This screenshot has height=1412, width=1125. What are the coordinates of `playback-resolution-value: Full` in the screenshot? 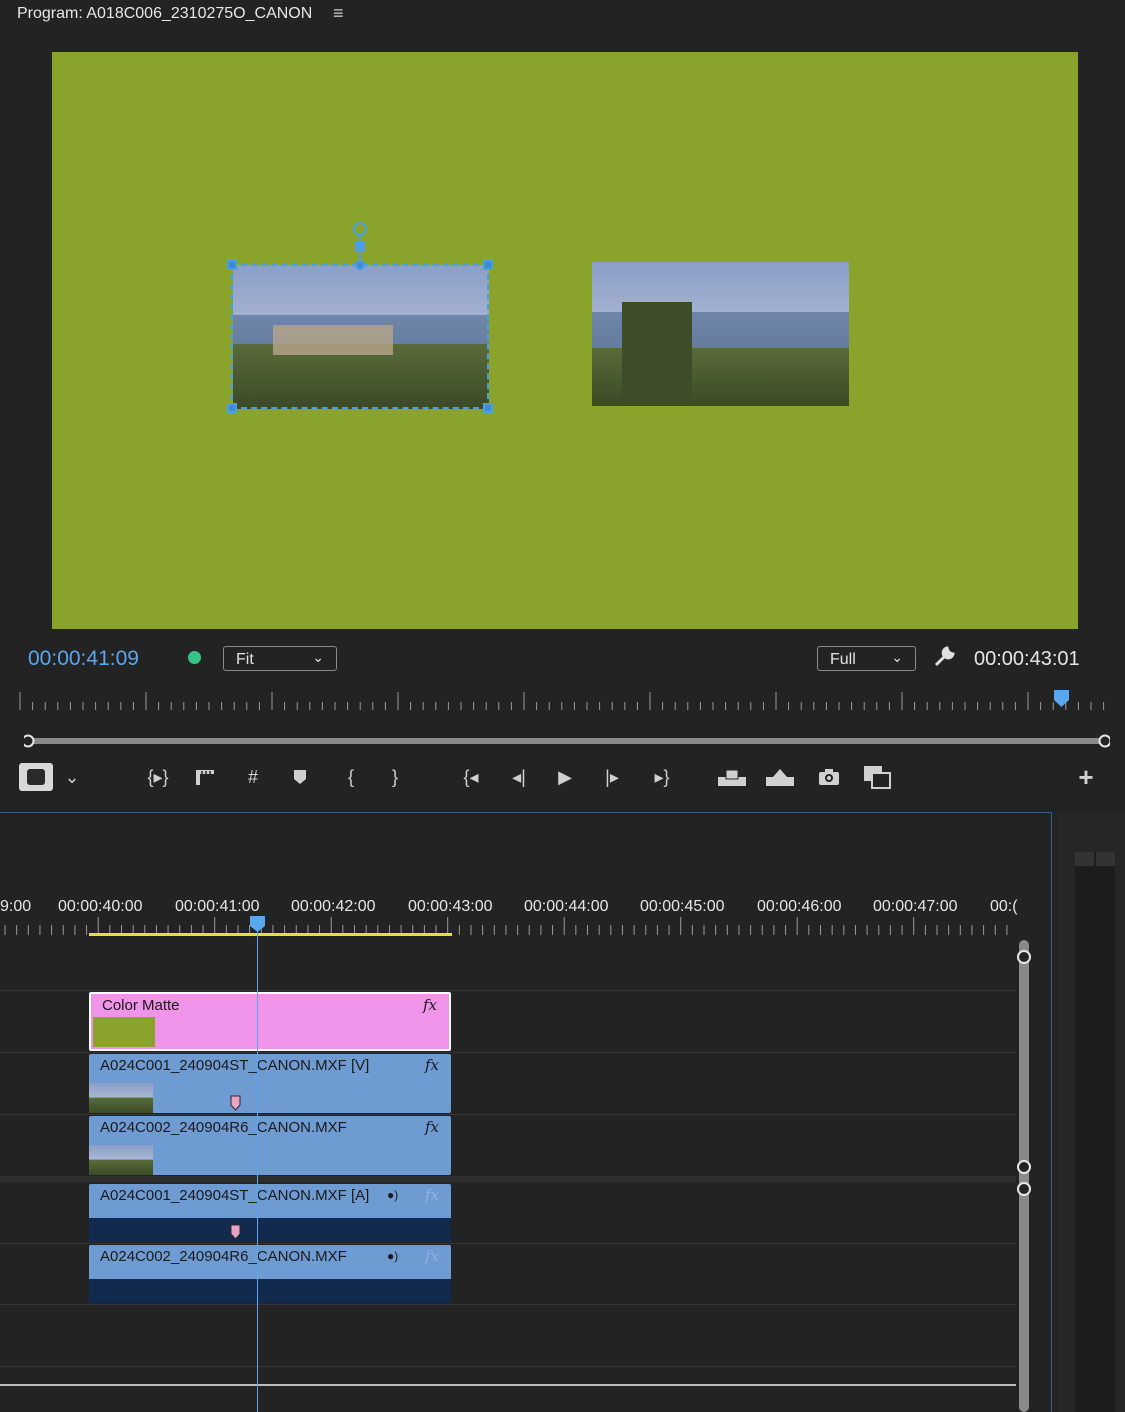 It's located at (843, 659).